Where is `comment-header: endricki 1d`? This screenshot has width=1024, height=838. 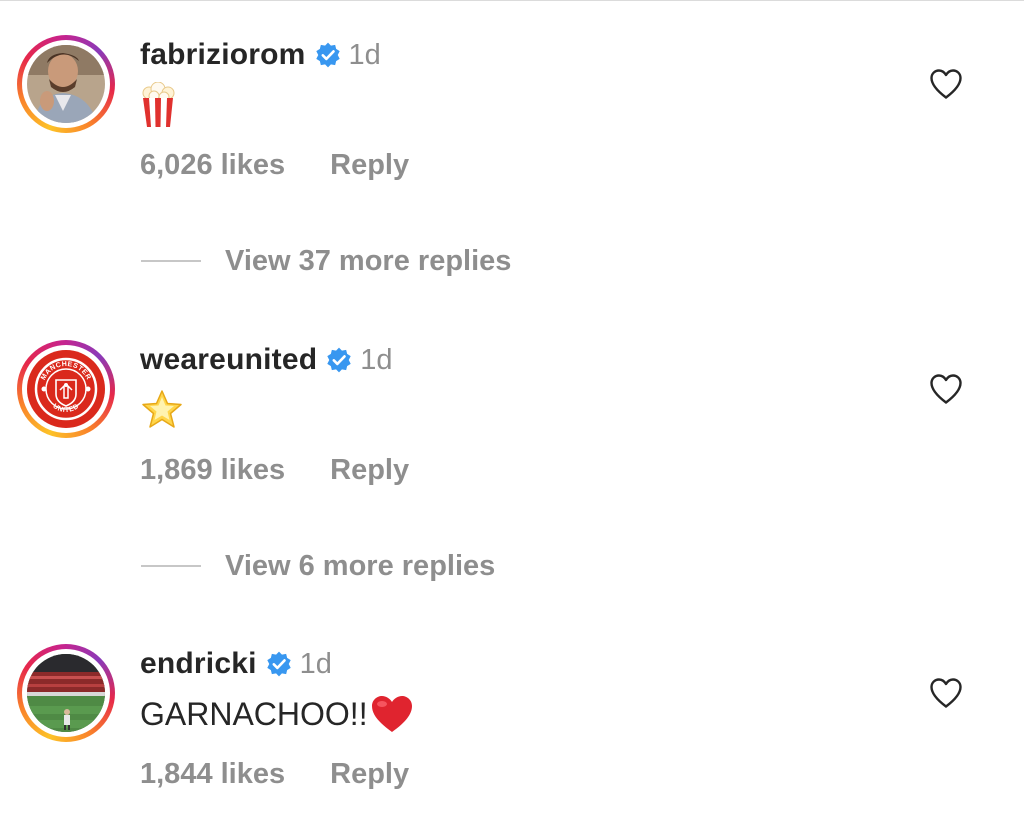 comment-header: endricki 1d is located at coordinates (236, 664).